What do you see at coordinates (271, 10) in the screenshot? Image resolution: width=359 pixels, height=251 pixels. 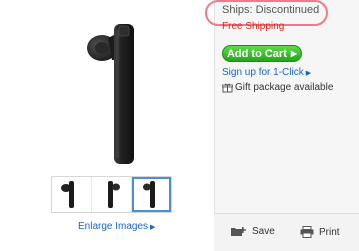 I see `ships-status: Ships: Discontinued` at bounding box center [271, 10].